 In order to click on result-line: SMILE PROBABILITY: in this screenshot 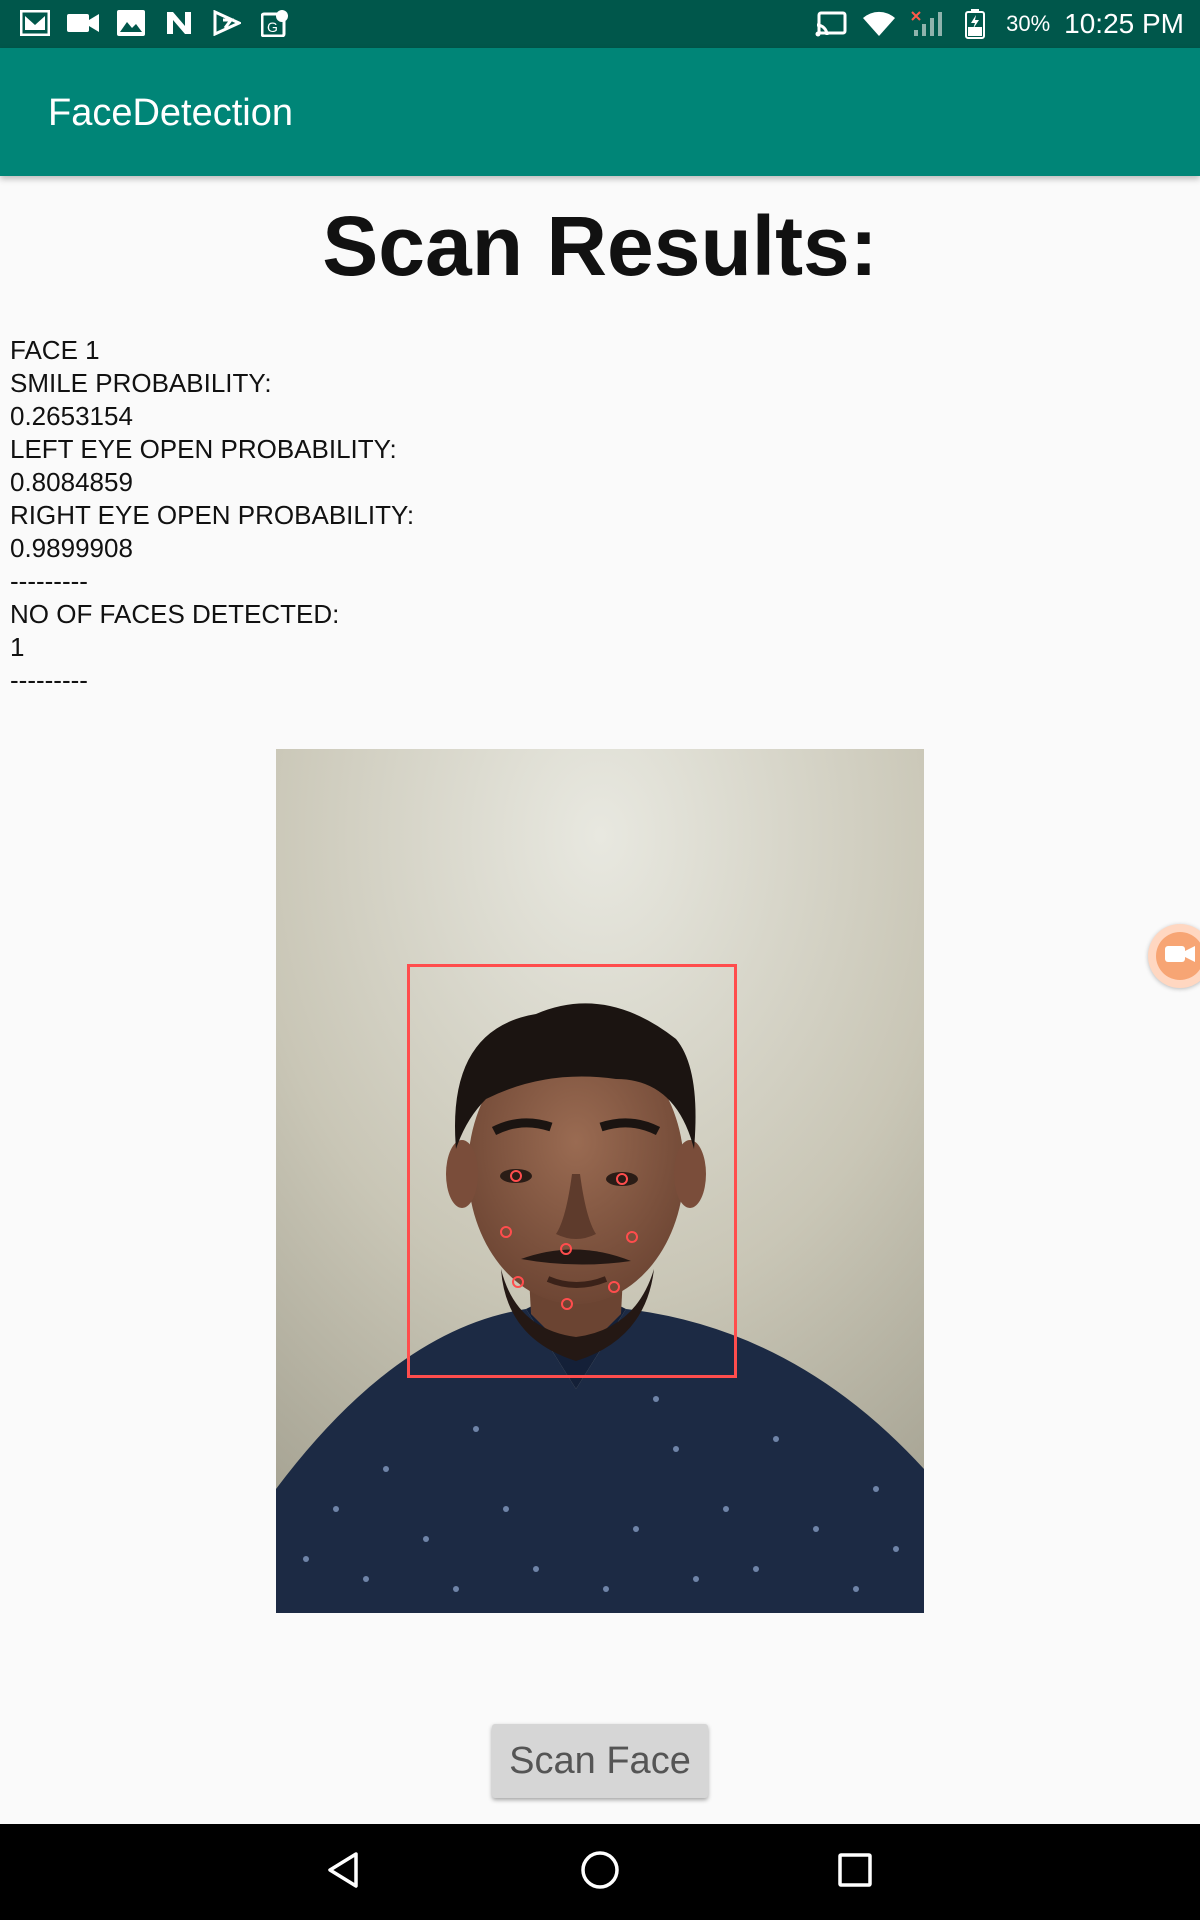, I will do `click(141, 383)`.